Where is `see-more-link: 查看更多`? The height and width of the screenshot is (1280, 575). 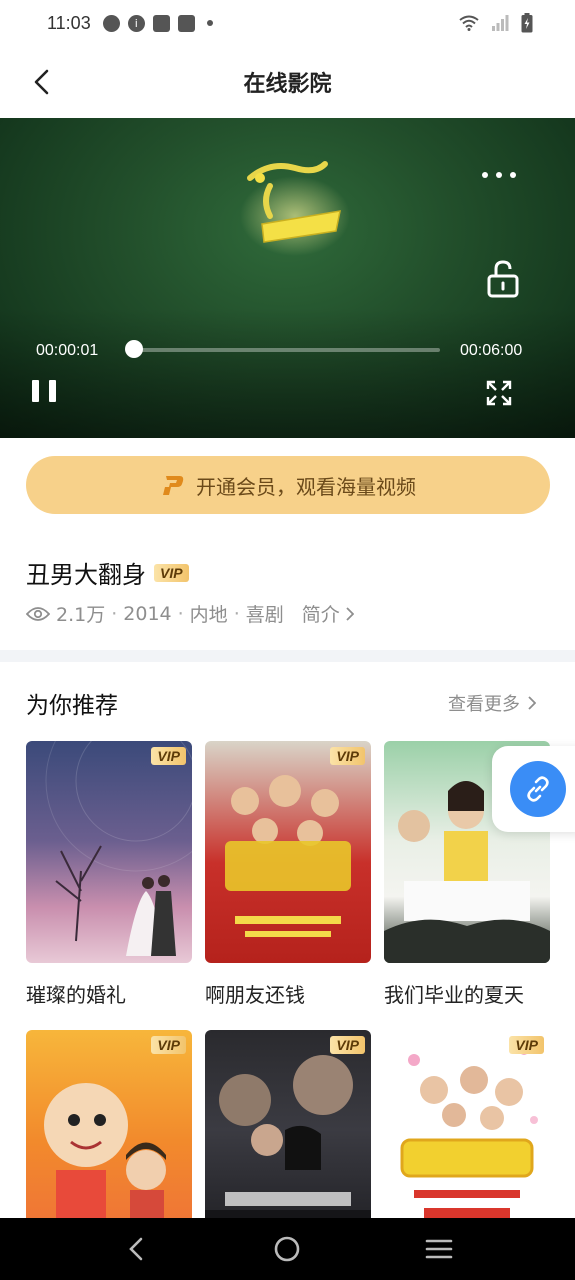 see-more-link: 查看更多 is located at coordinates (492, 703).